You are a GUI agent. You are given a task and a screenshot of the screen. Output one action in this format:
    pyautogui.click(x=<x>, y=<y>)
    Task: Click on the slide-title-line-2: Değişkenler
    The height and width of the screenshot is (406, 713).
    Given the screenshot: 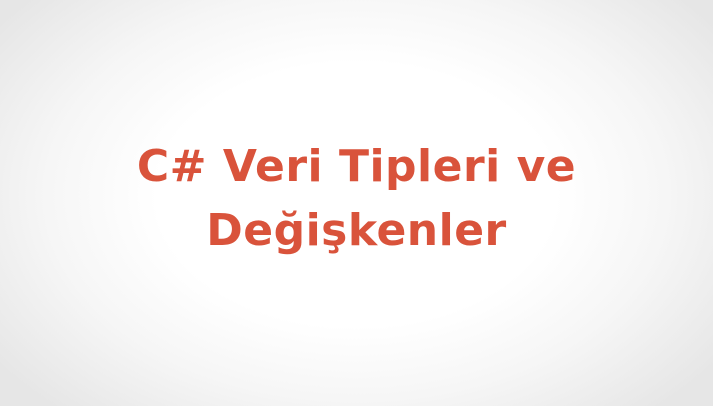 What is the action you would take?
    pyautogui.click(x=356, y=230)
    